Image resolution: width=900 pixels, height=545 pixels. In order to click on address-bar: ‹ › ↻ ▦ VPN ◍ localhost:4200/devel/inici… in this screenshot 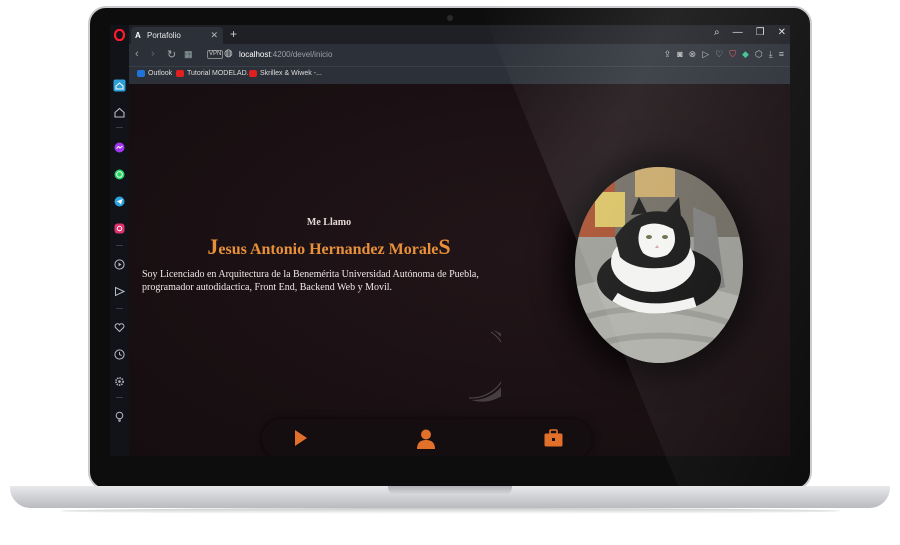, I will do `click(459, 55)`.